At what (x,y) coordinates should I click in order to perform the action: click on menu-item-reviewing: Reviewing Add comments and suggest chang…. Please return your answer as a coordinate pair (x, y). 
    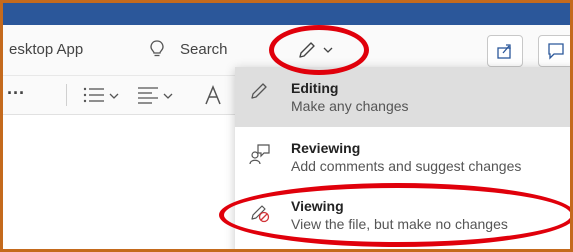
    Looking at the image, I should click on (402, 161).